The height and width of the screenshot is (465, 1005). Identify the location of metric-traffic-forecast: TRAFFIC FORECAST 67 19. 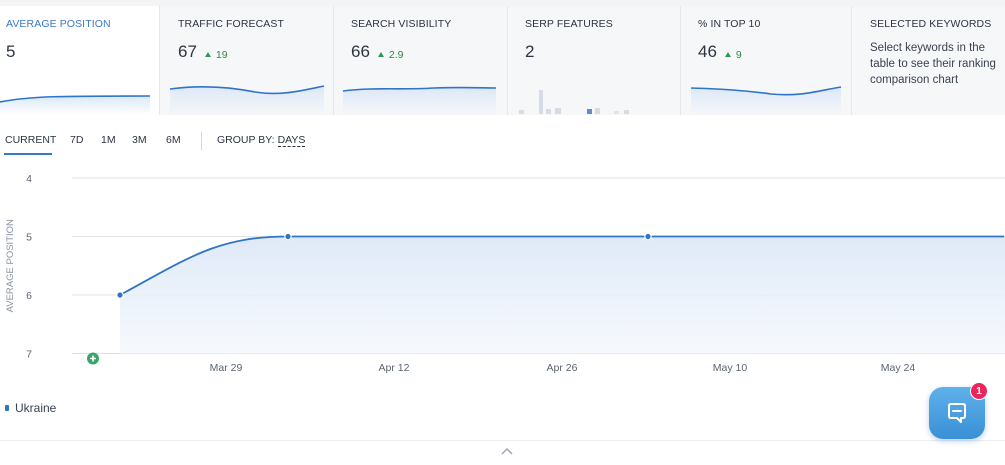
(247, 60).